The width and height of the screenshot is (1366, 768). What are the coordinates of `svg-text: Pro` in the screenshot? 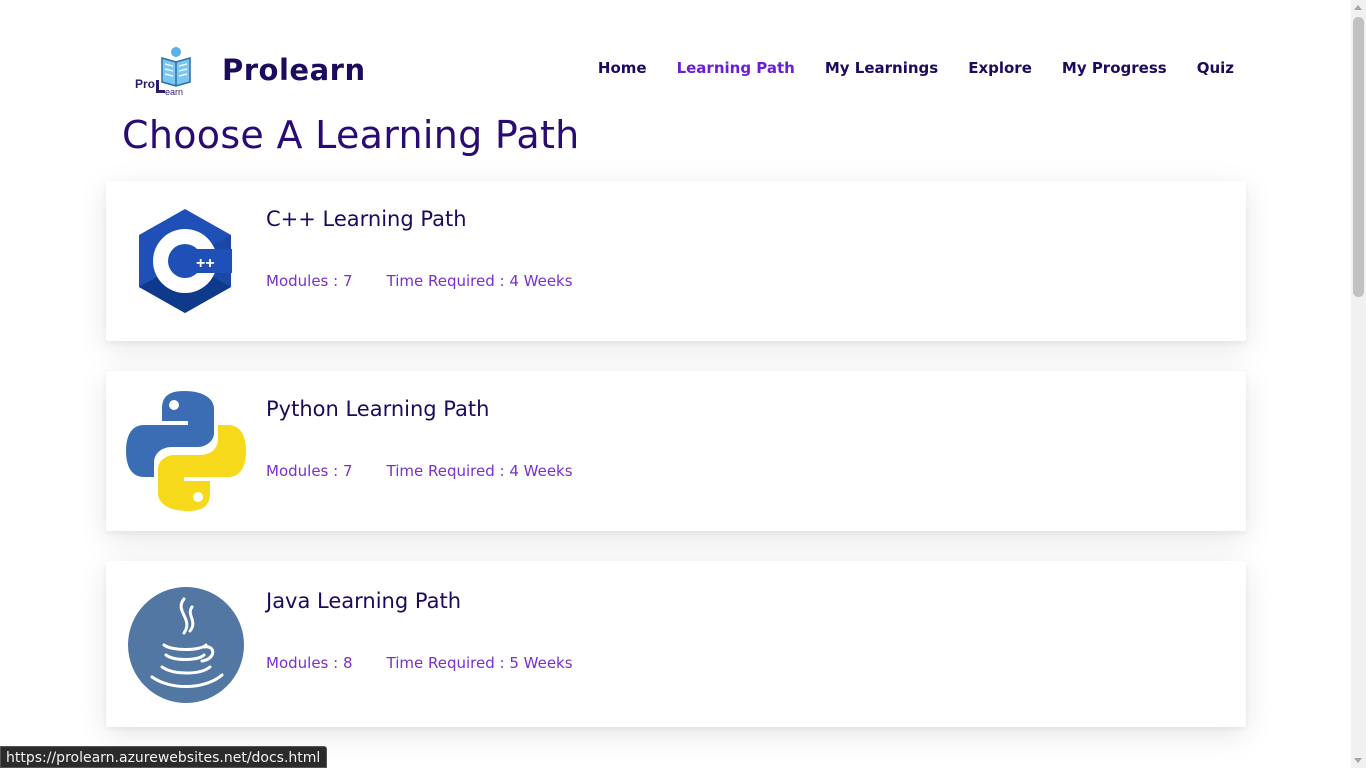 It's located at (145, 84).